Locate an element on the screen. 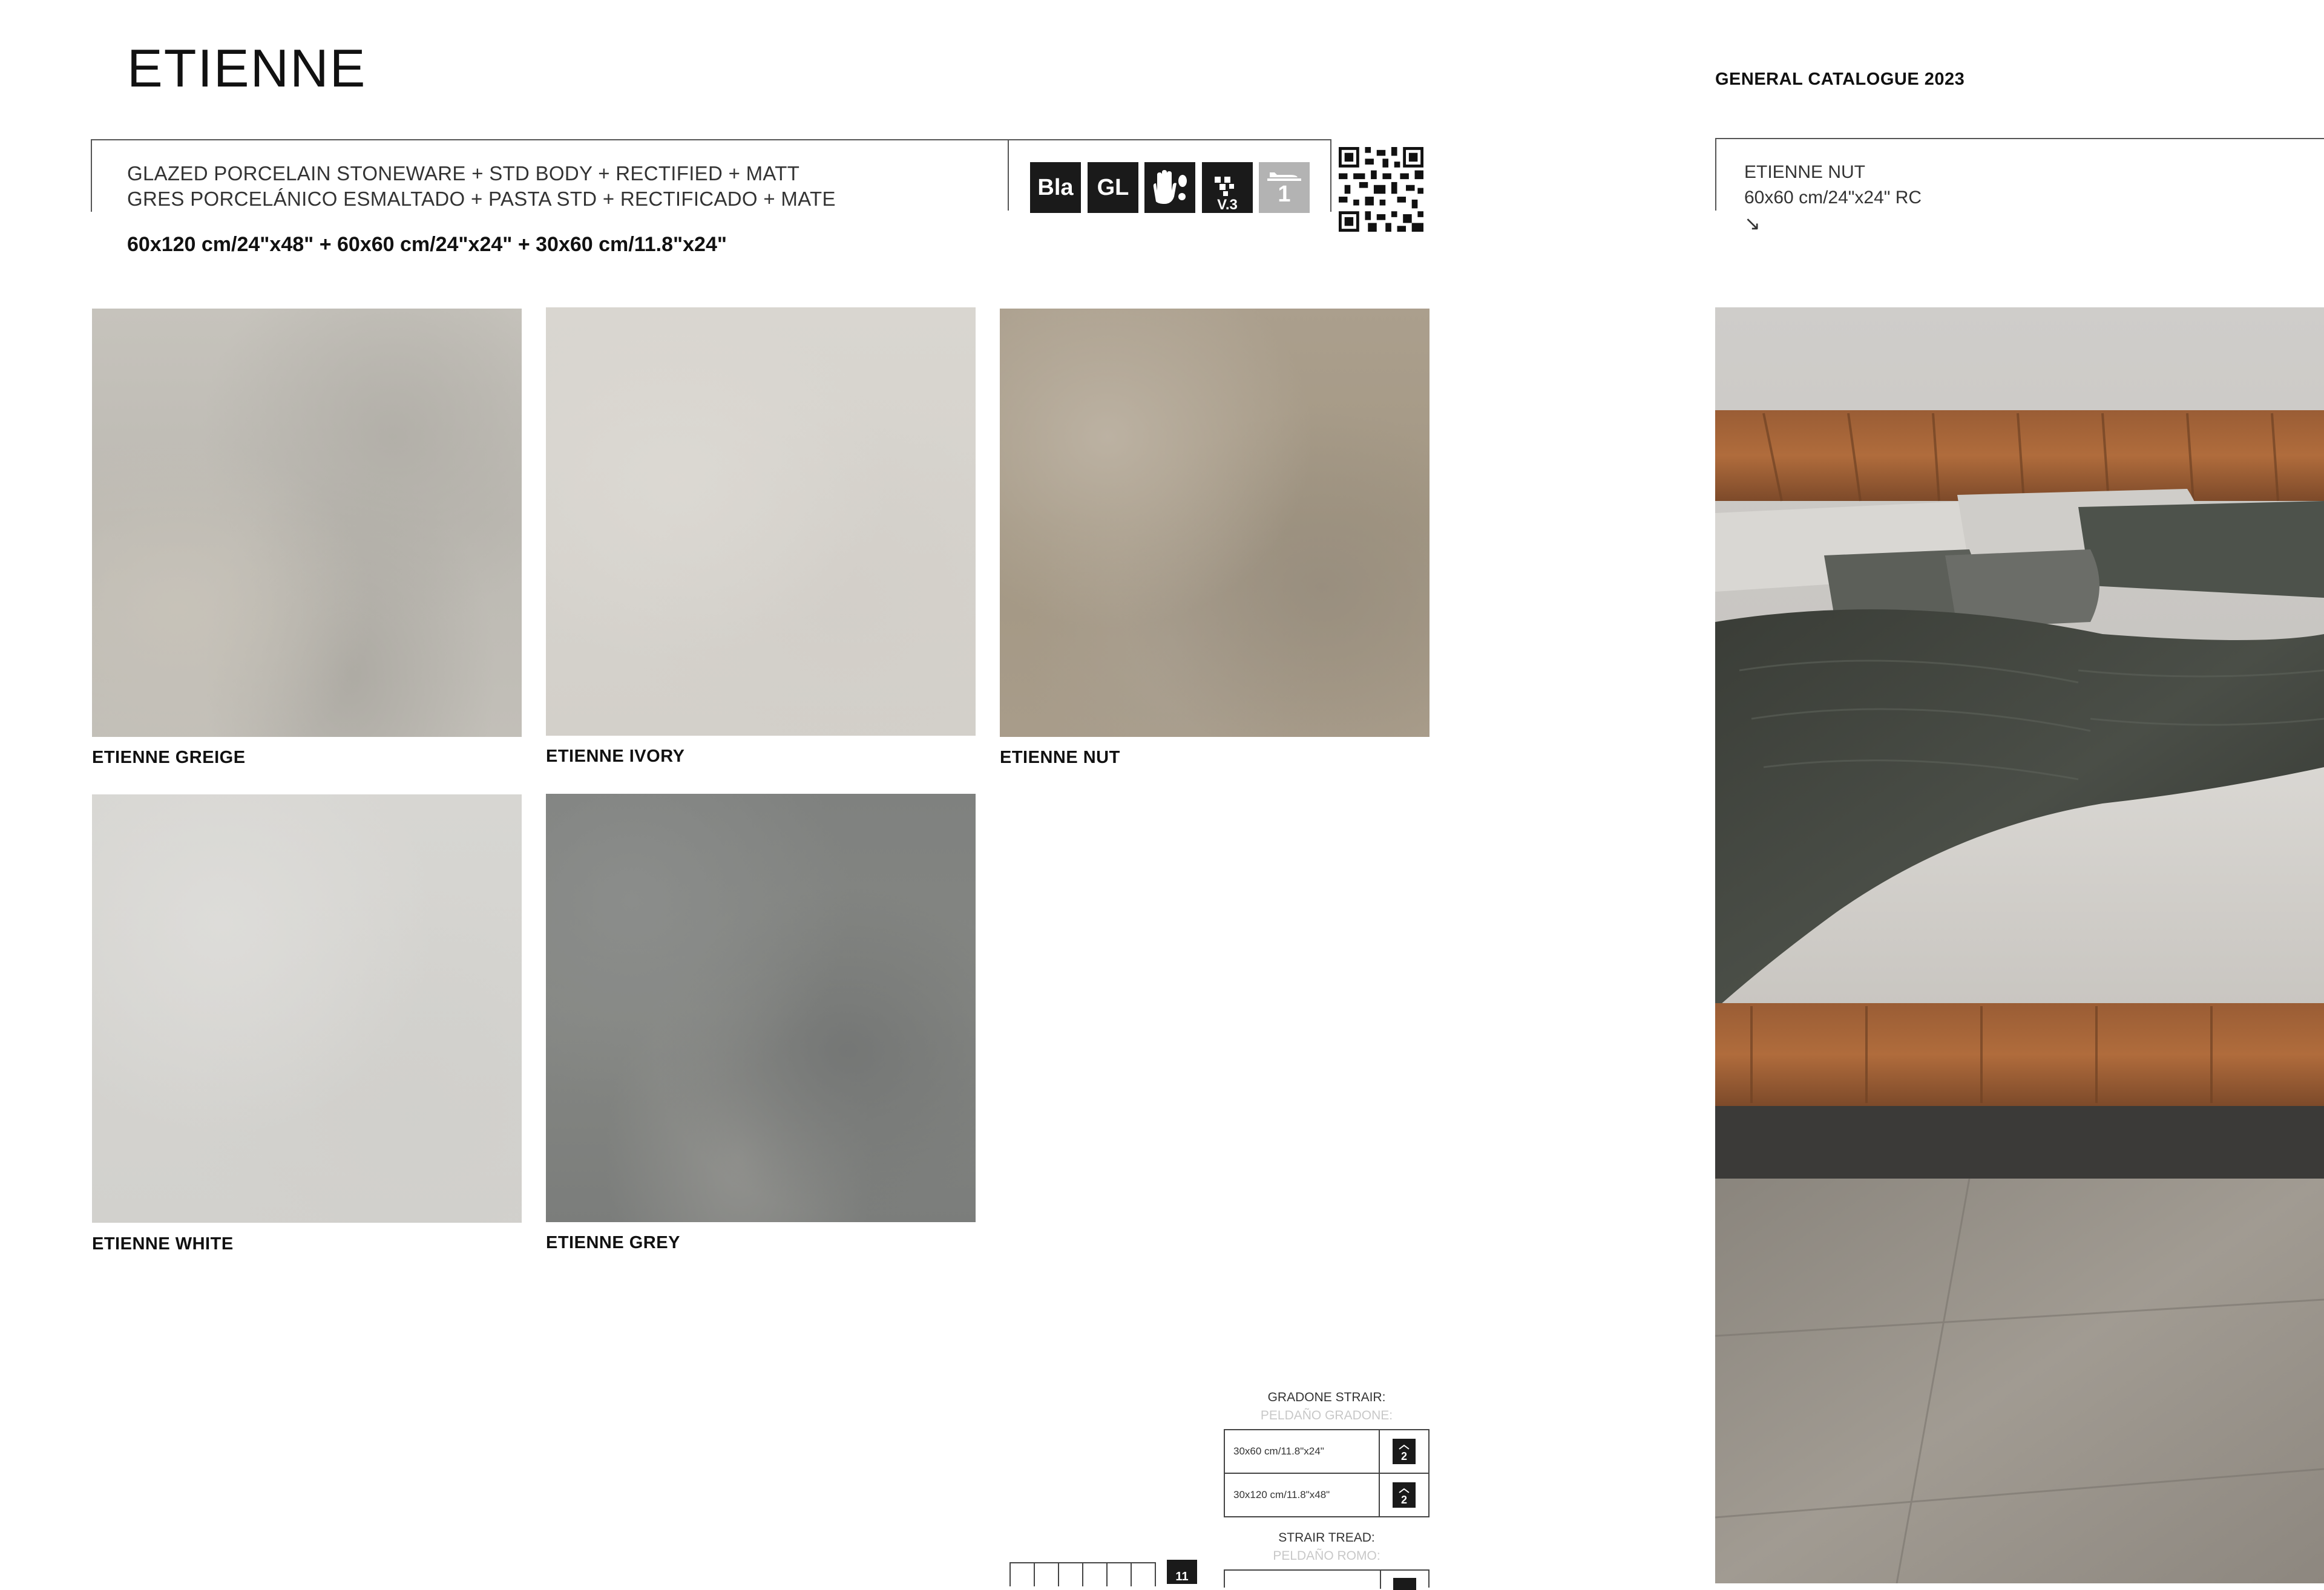  shoe-icon is located at coordinates (1284, 176).